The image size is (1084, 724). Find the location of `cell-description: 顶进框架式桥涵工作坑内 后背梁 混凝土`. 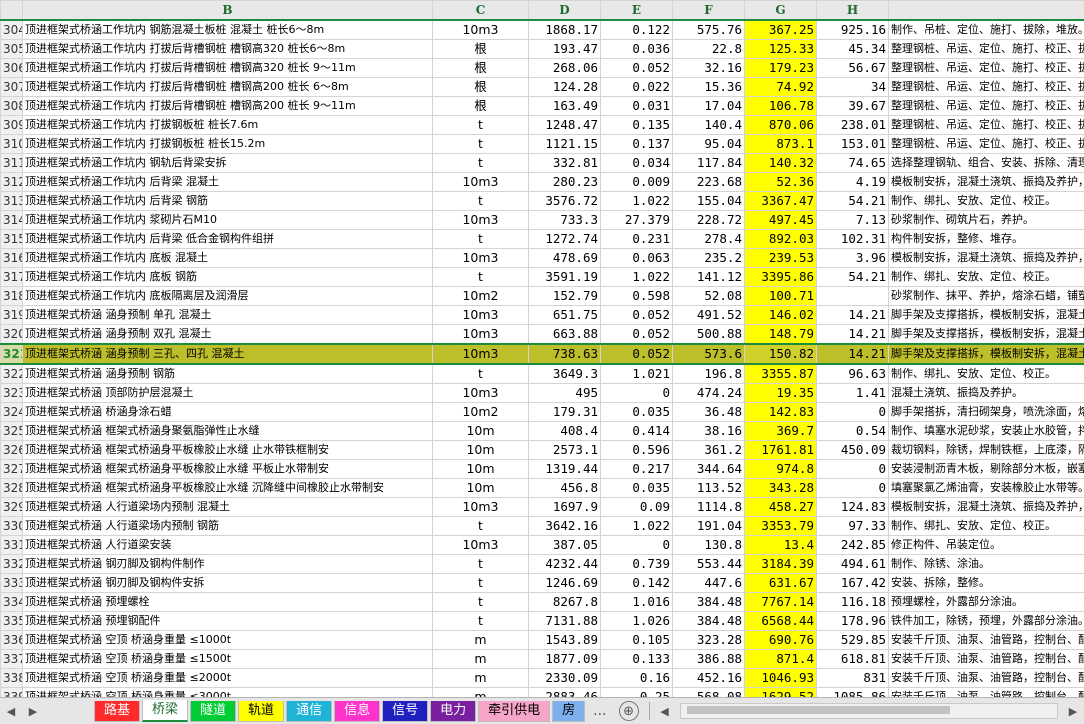

cell-description: 顶进框架式桥涵工作坑内 后背梁 混凝土 is located at coordinates (228, 182).